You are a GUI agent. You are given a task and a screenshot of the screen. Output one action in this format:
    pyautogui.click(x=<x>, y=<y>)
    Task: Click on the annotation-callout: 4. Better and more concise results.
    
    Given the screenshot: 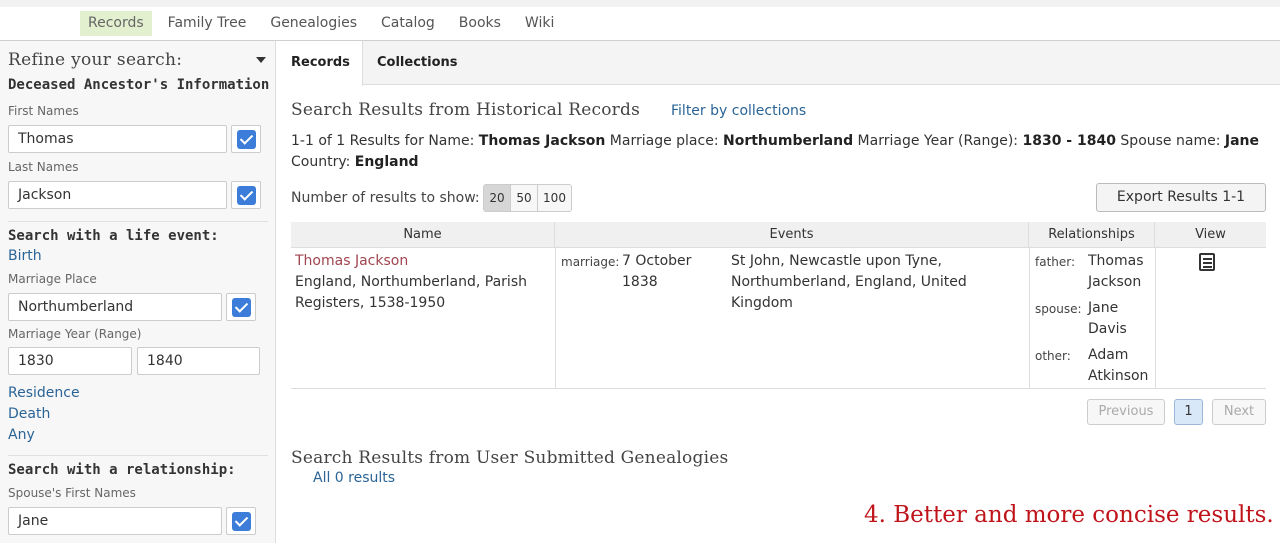 What is the action you would take?
    pyautogui.click(x=1069, y=515)
    